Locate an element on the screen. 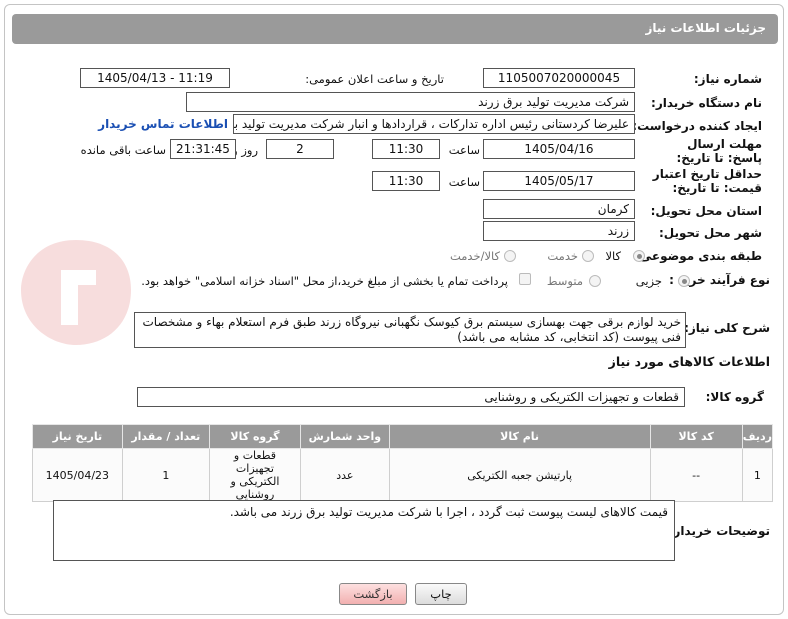 The image size is (788, 619). remaining-label: ساعت باقی مانده is located at coordinates (123, 150).